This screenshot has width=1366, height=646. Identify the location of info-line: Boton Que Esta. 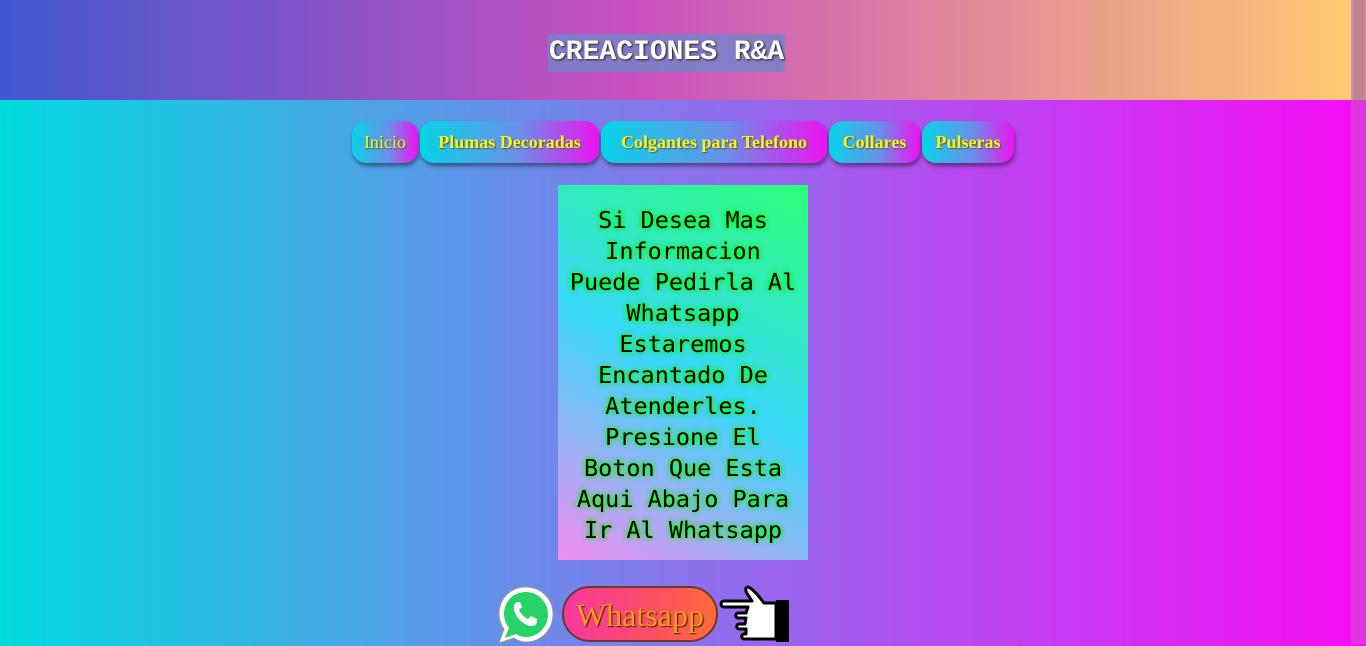
(683, 468).